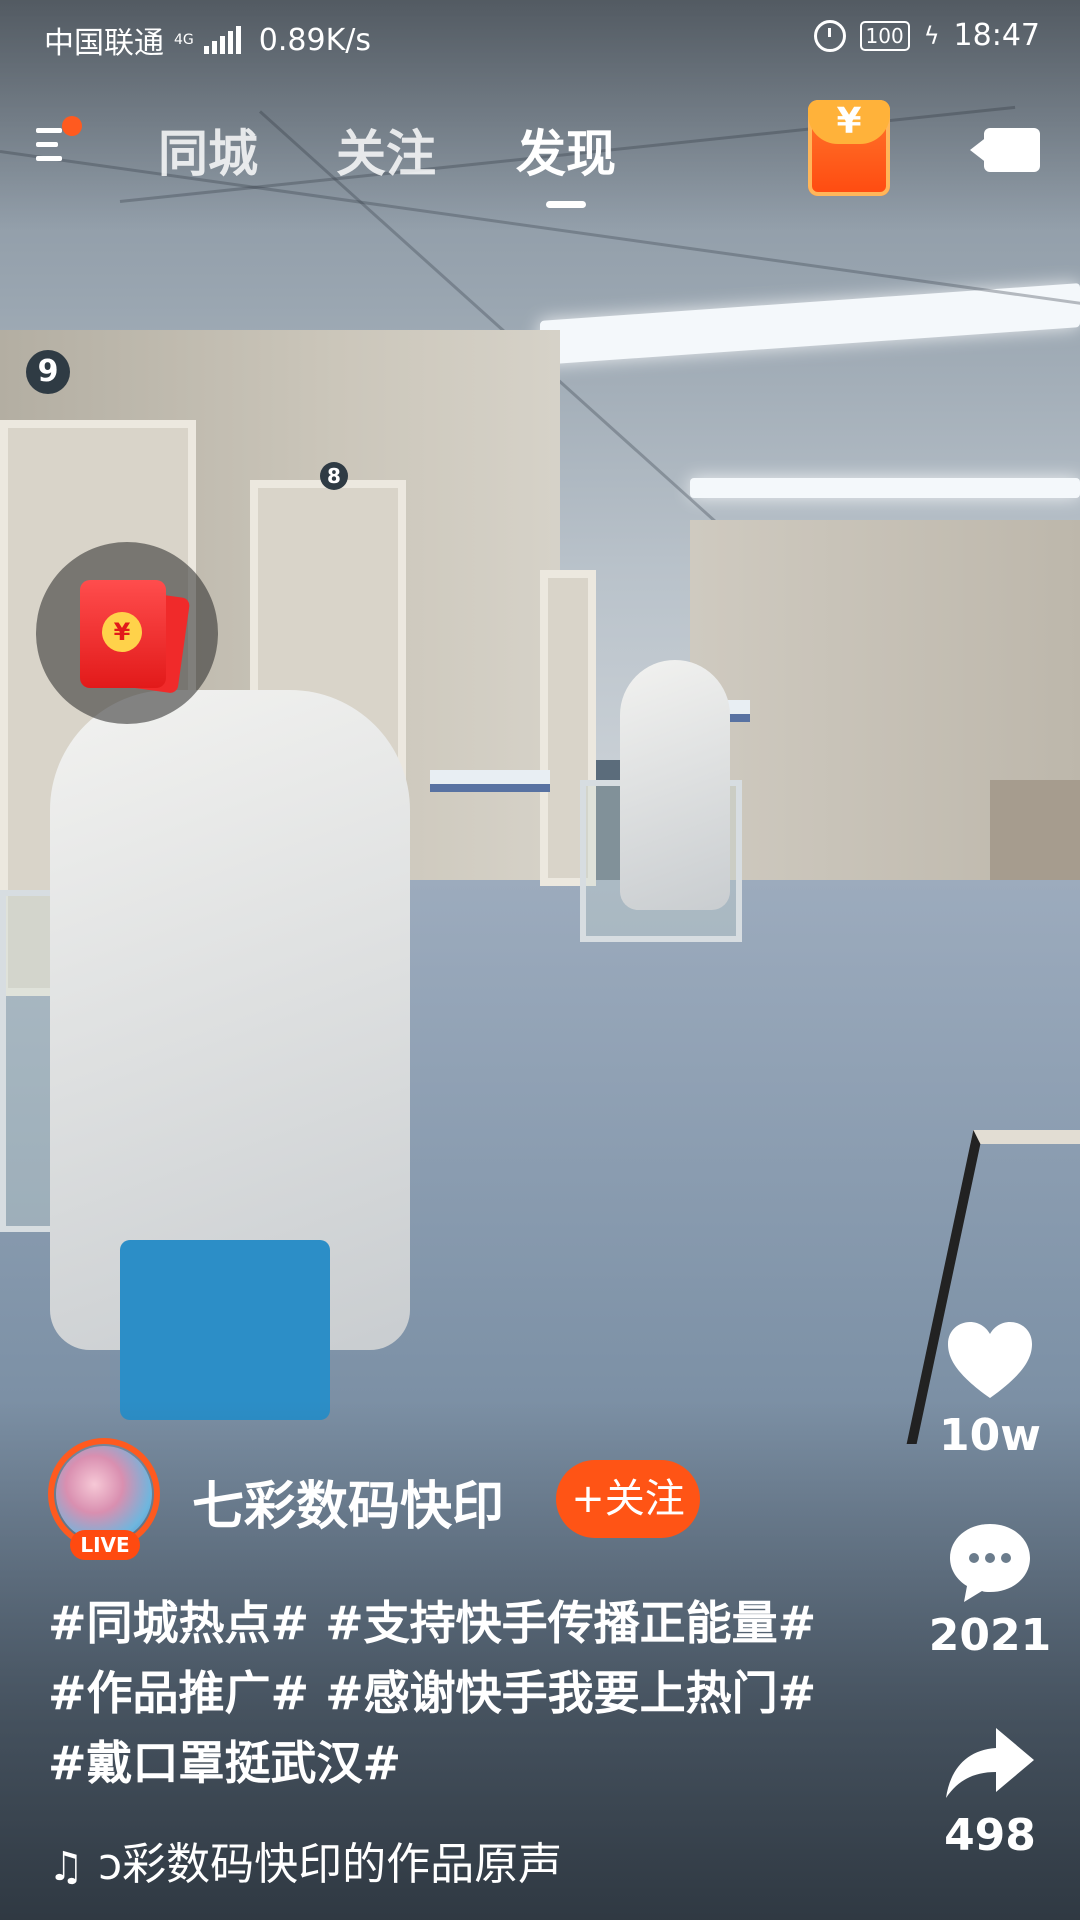 This screenshot has height=1920, width=1080. What do you see at coordinates (628, 1499) in the screenshot?
I see `follow-button: +关注` at bounding box center [628, 1499].